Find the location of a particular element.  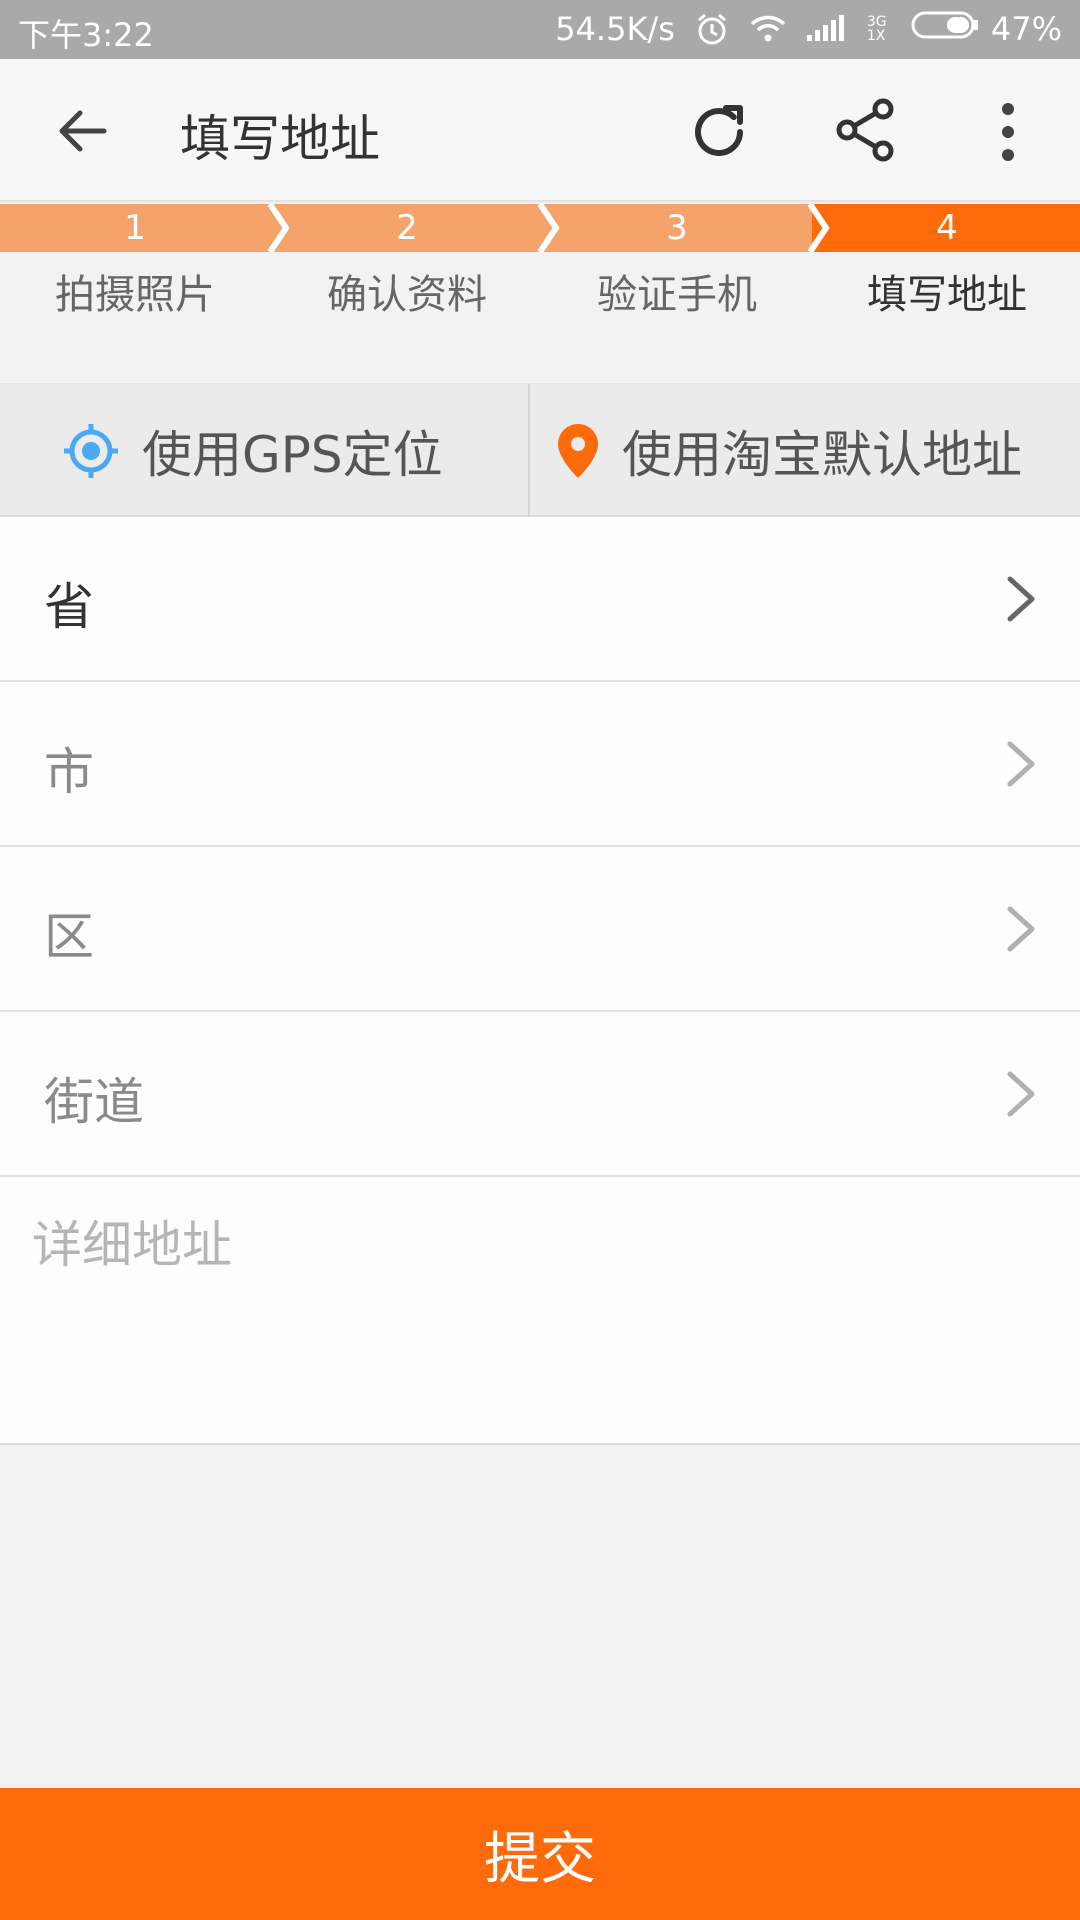

step-number-4: 4 is located at coordinates (947, 228).